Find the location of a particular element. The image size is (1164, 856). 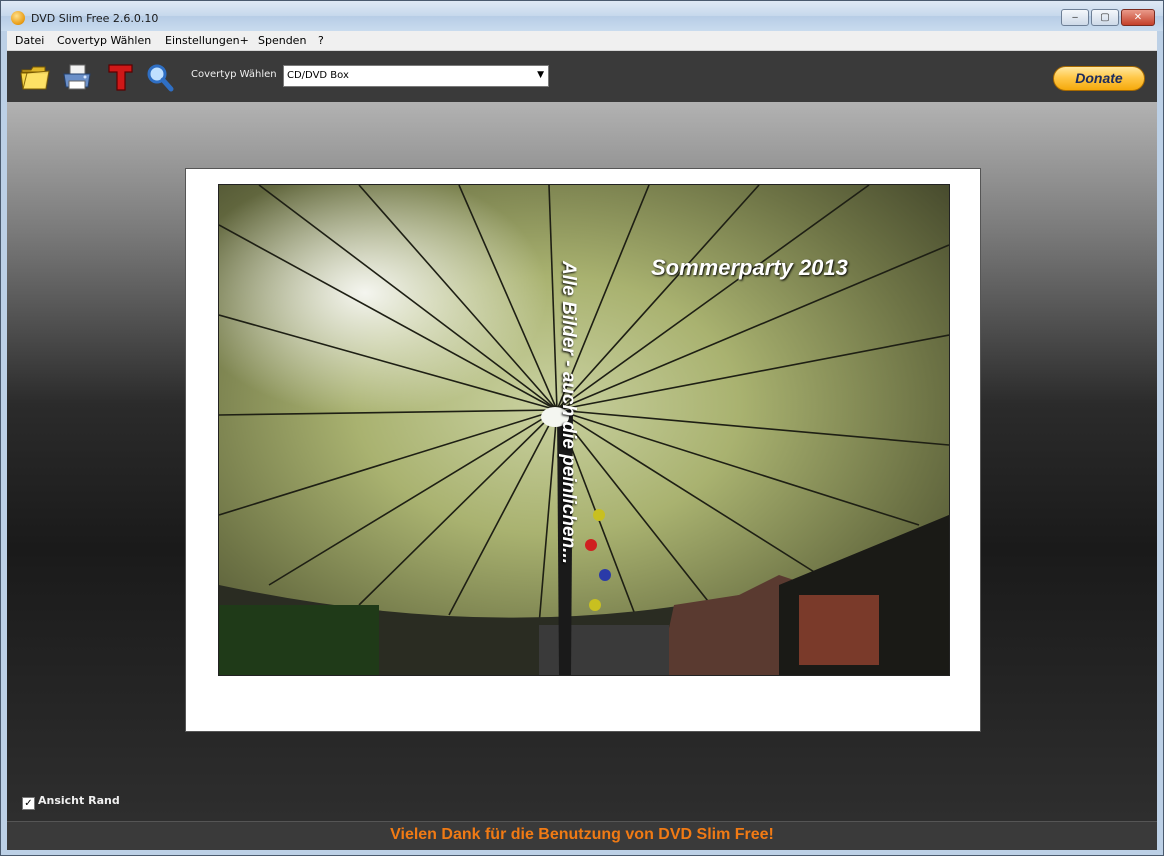

menu-spenden: Spenden is located at coordinates (282, 40).